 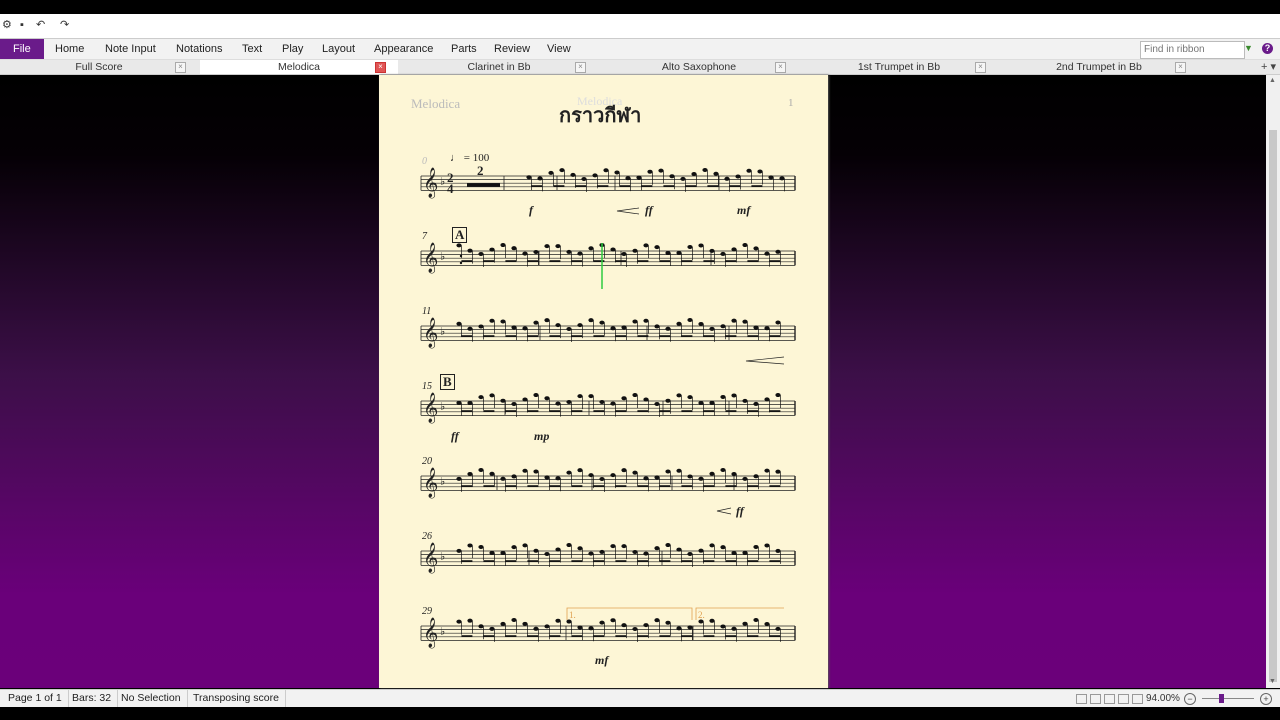 I want to click on chevron-down-icon: ▼, so click(x=1248, y=48).